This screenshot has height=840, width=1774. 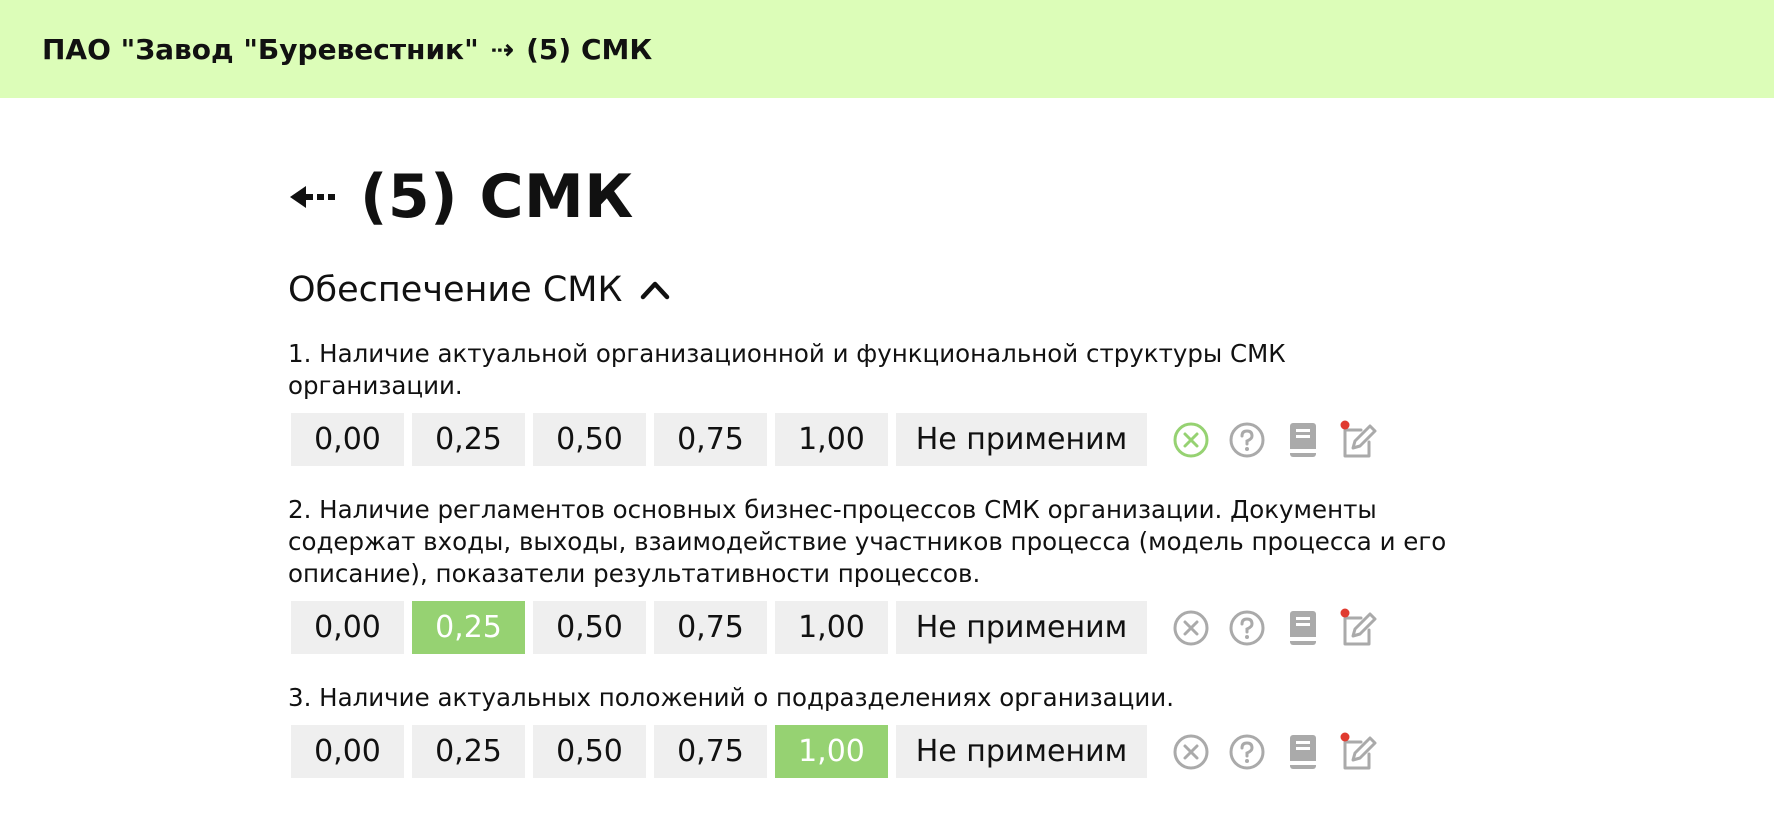 What do you see at coordinates (655, 290) in the screenshot?
I see `chevron-up-icon` at bounding box center [655, 290].